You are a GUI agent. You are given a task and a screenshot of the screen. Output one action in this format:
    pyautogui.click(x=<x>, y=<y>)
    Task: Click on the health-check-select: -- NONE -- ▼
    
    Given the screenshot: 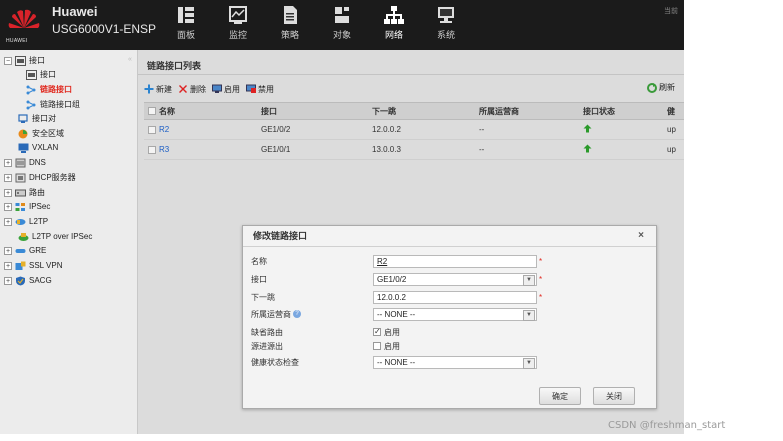 What is the action you would take?
    pyautogui.click(x=455, y=362)
    